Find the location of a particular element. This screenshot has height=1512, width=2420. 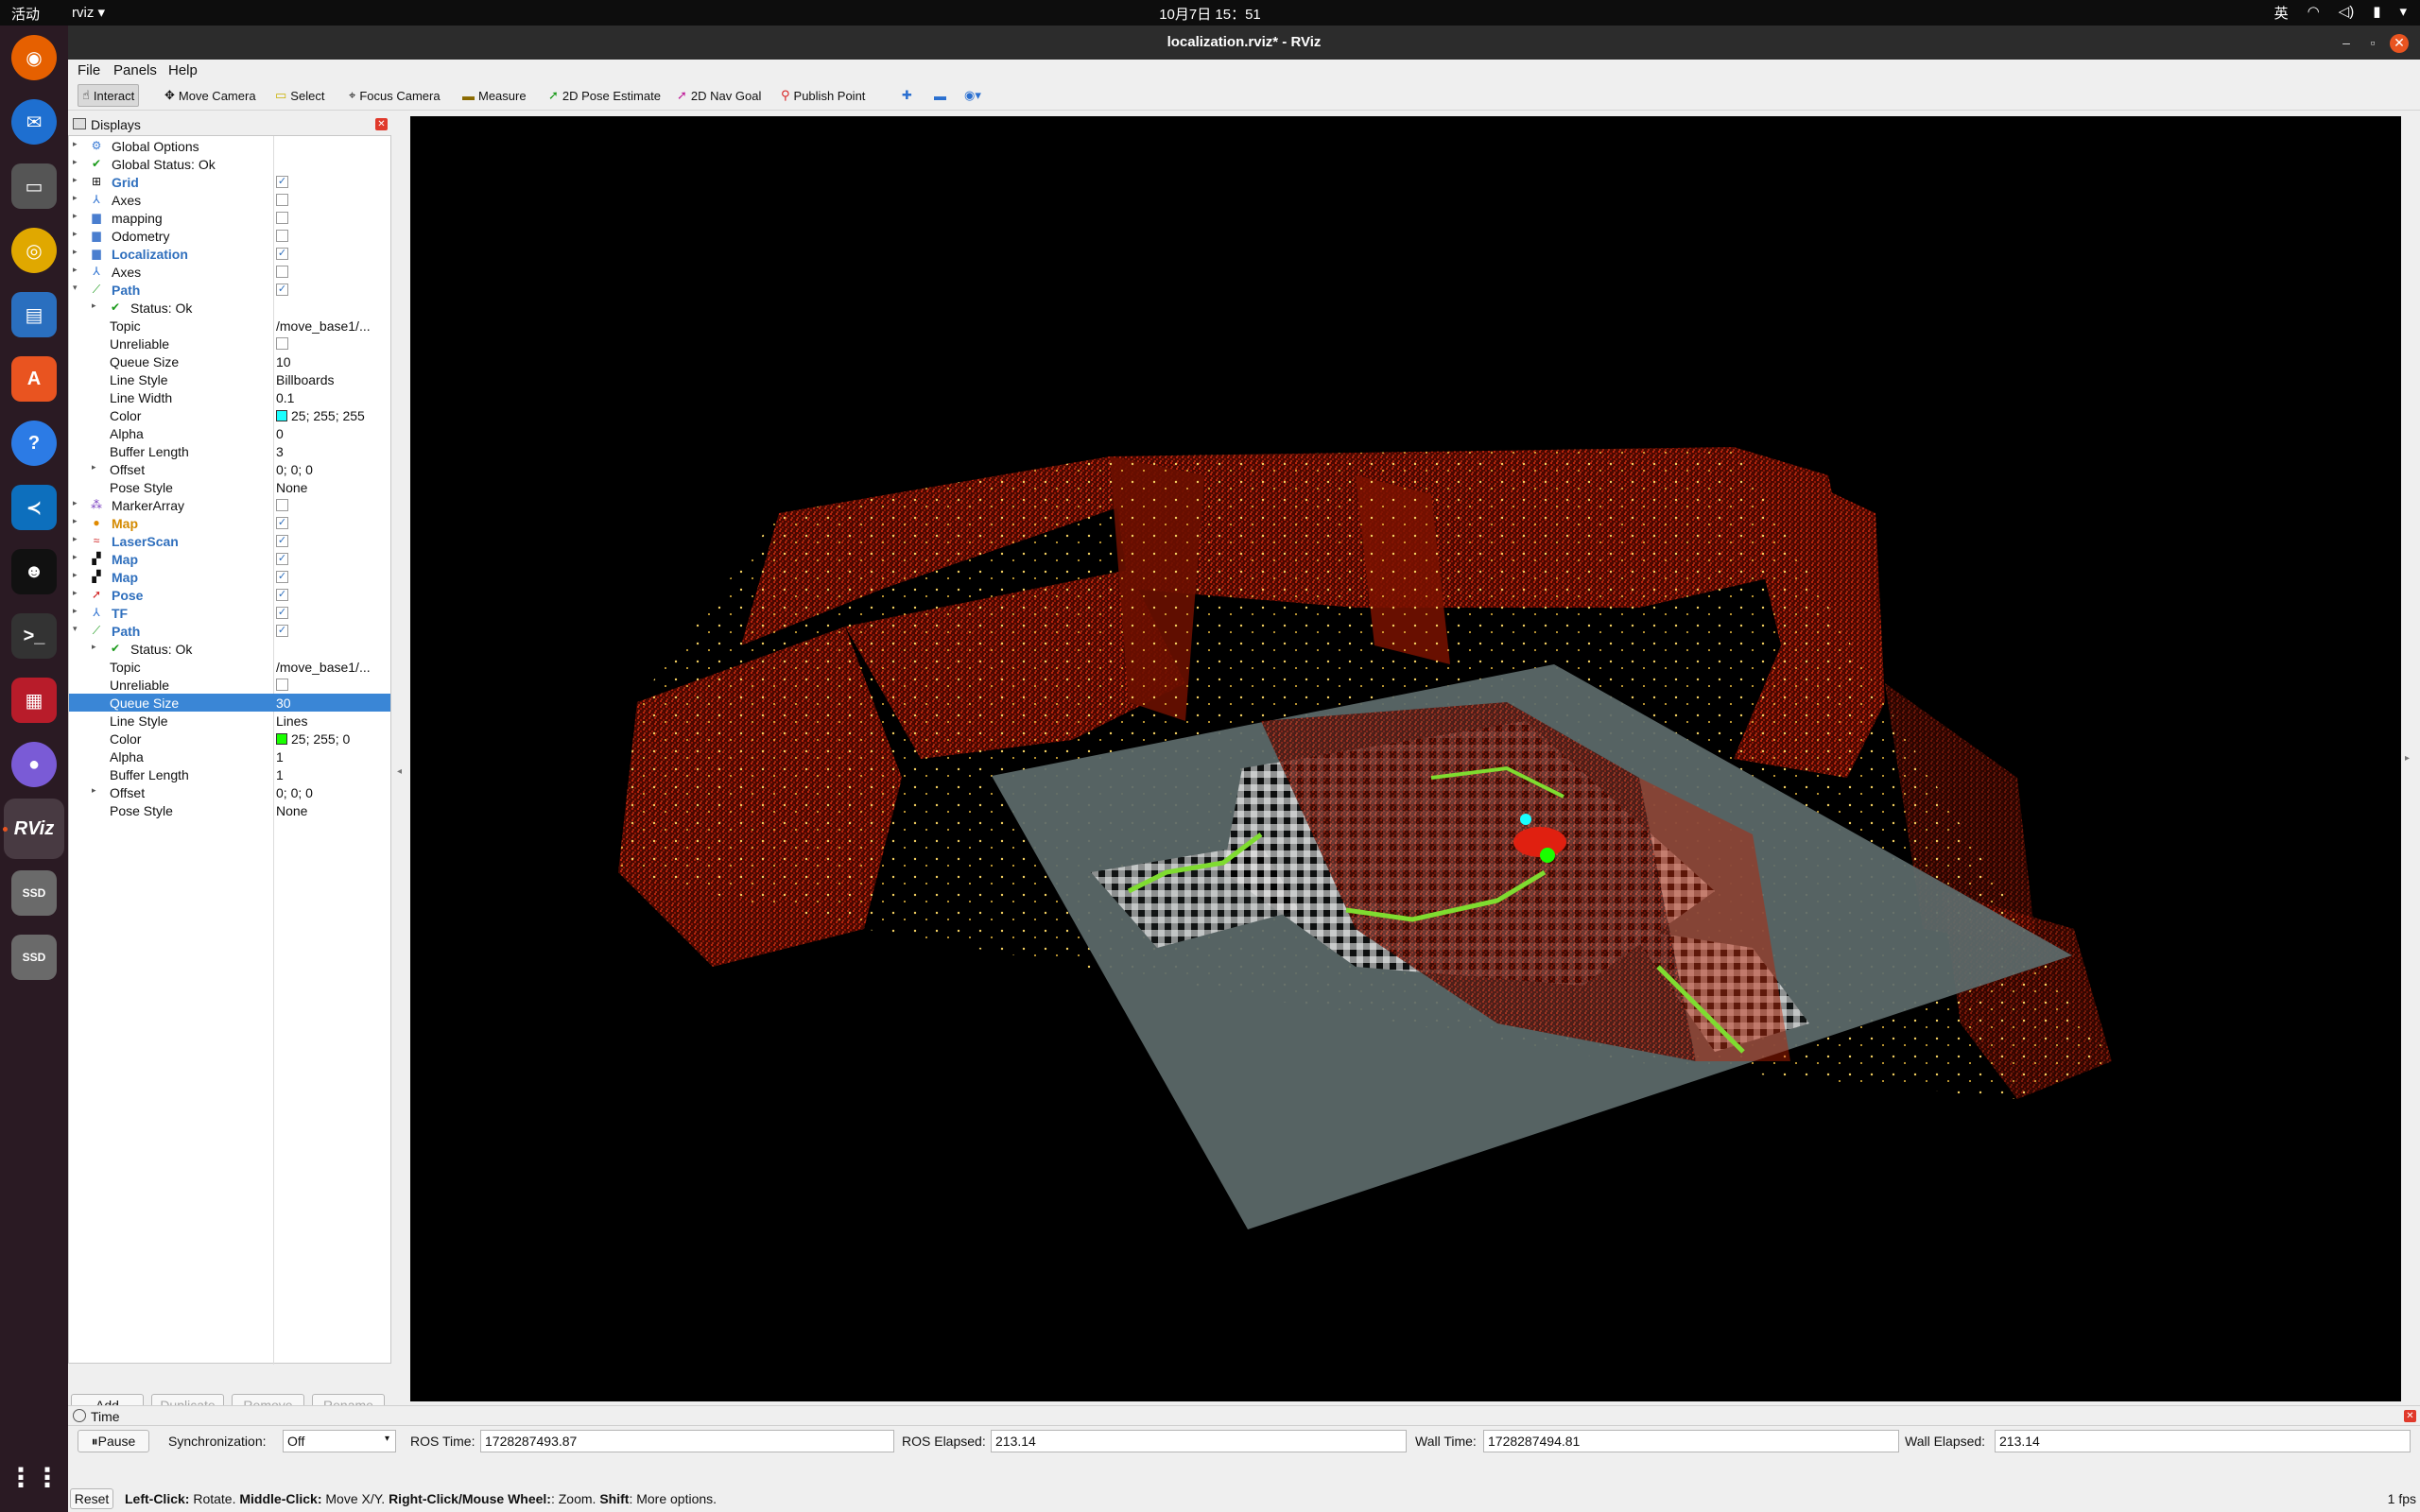

tree-row-property: Alpha 1 is located at coordinates (229, 756).